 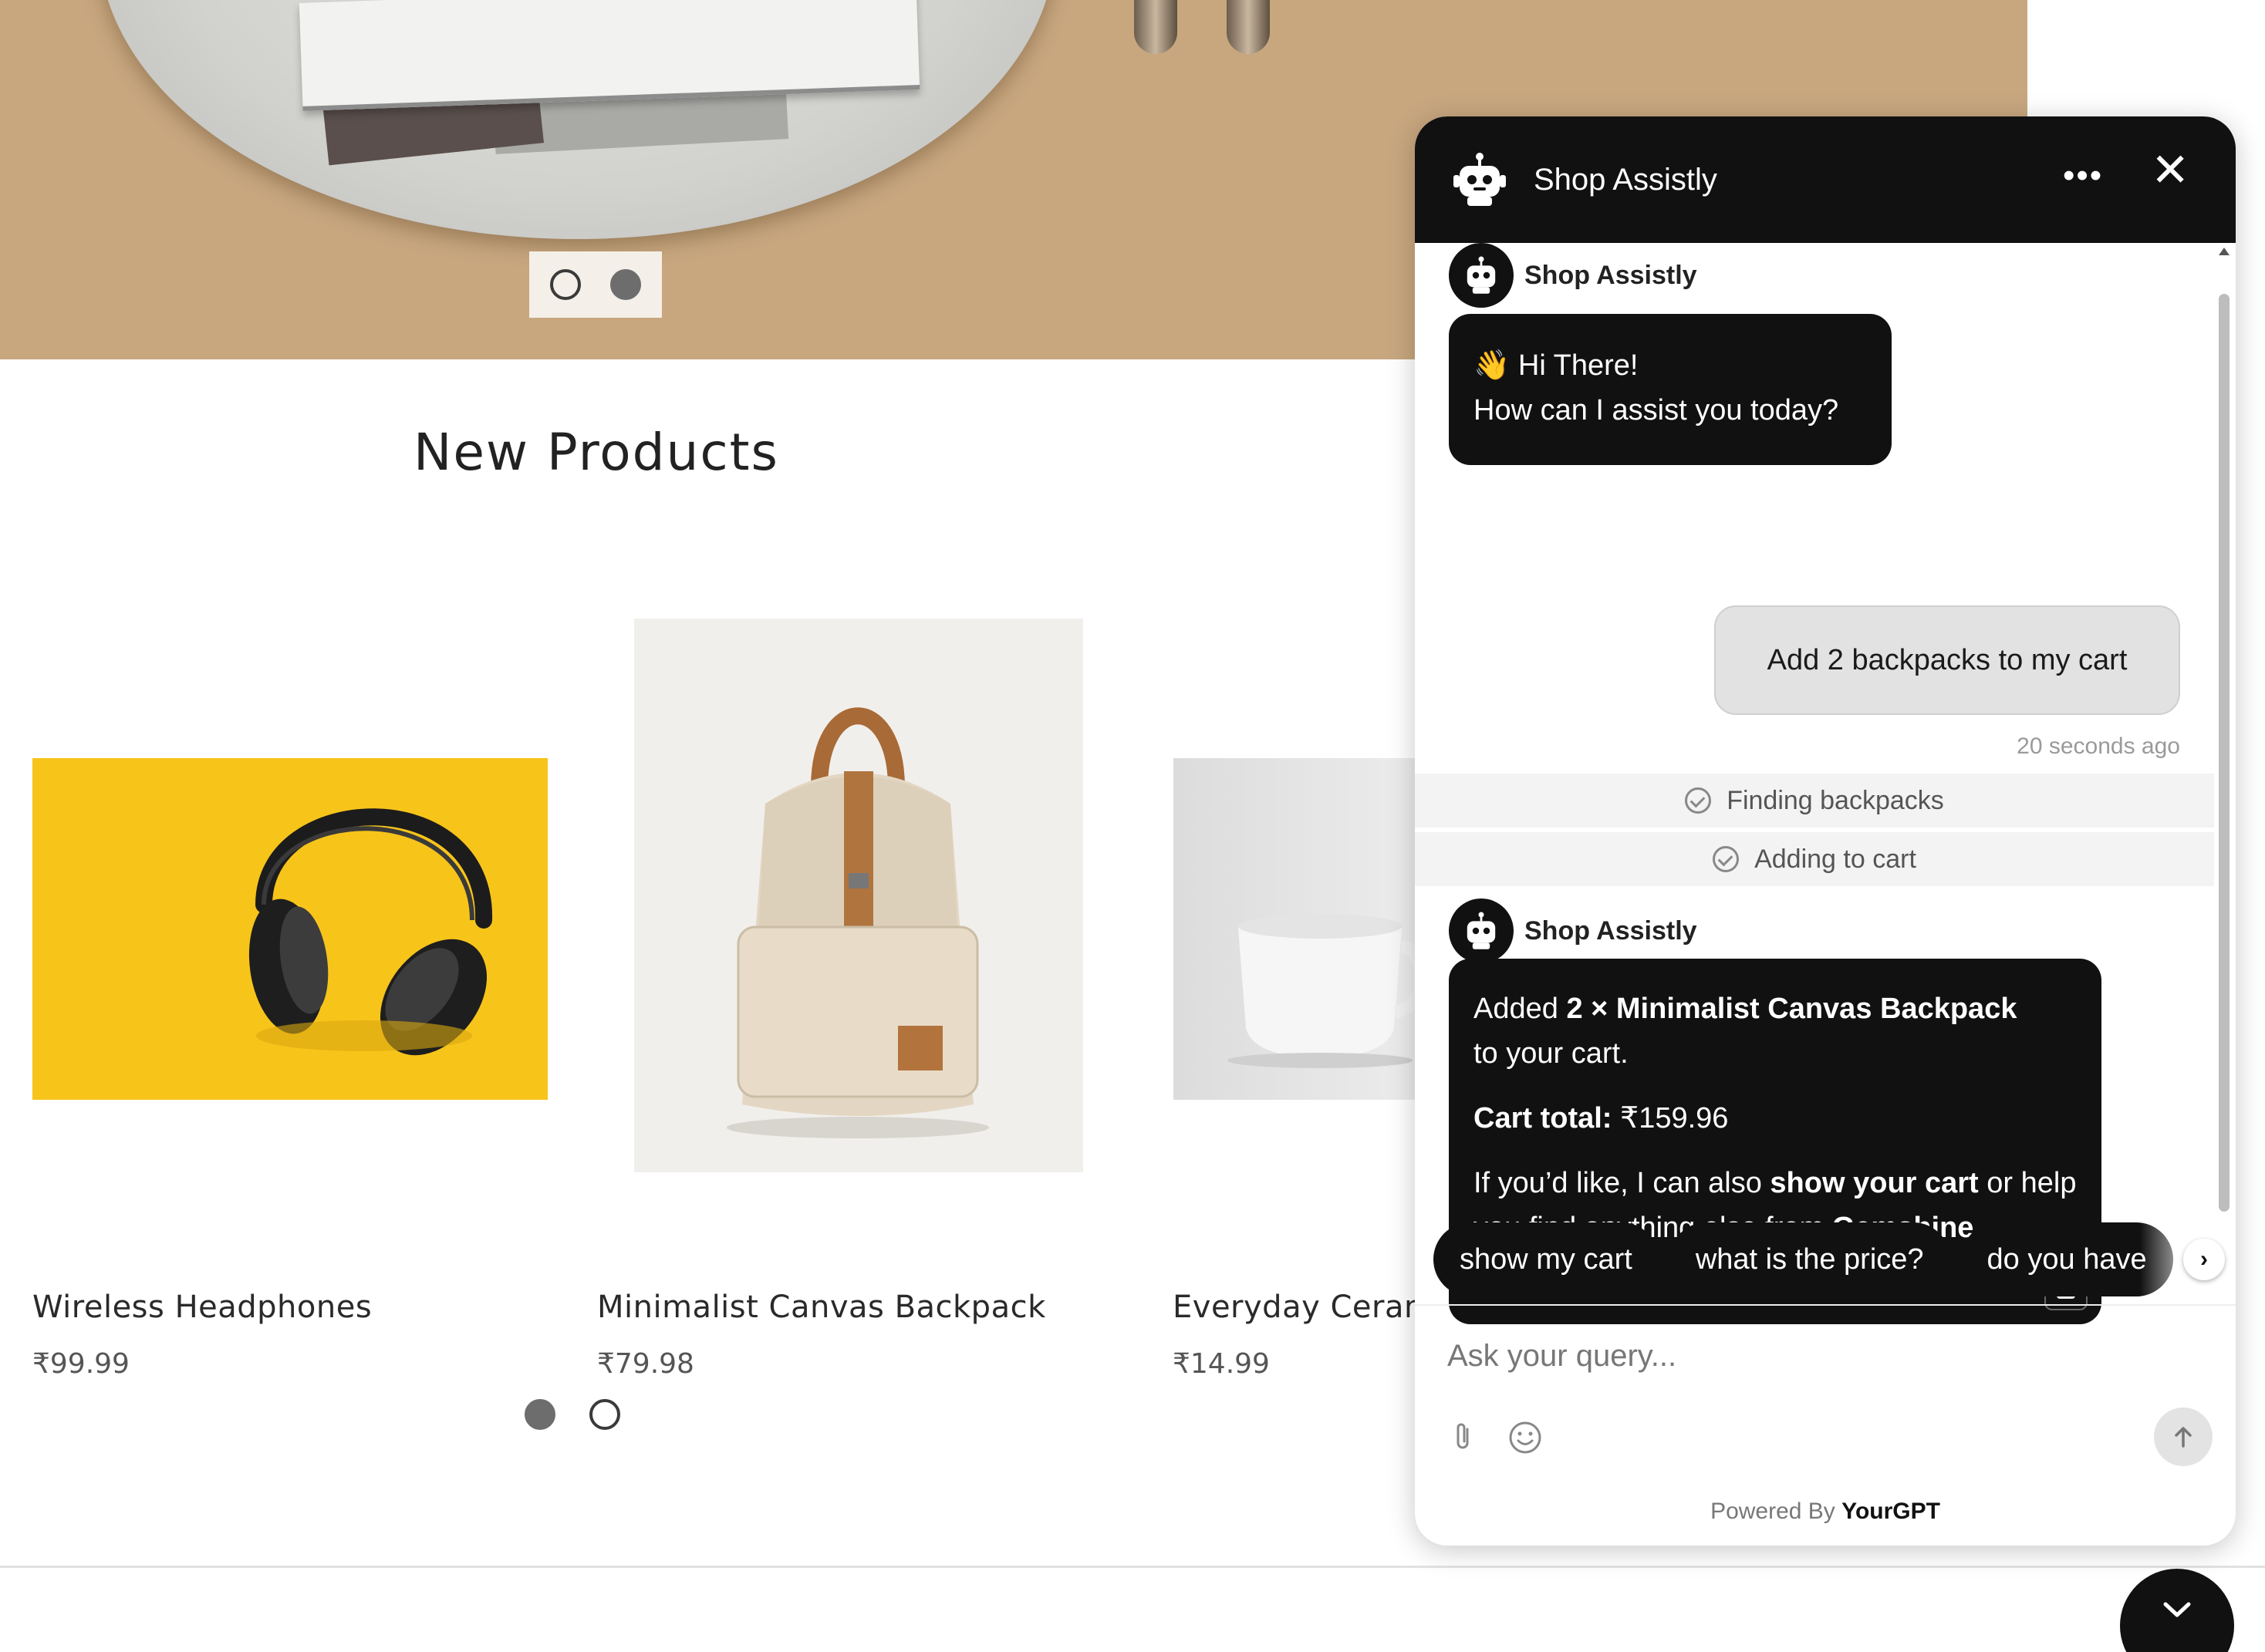 What do you see at coordinates (2204, 1260) in the screenshot?
I see `chevron-right-icon: ›` at bounding box center [2204, 1260].